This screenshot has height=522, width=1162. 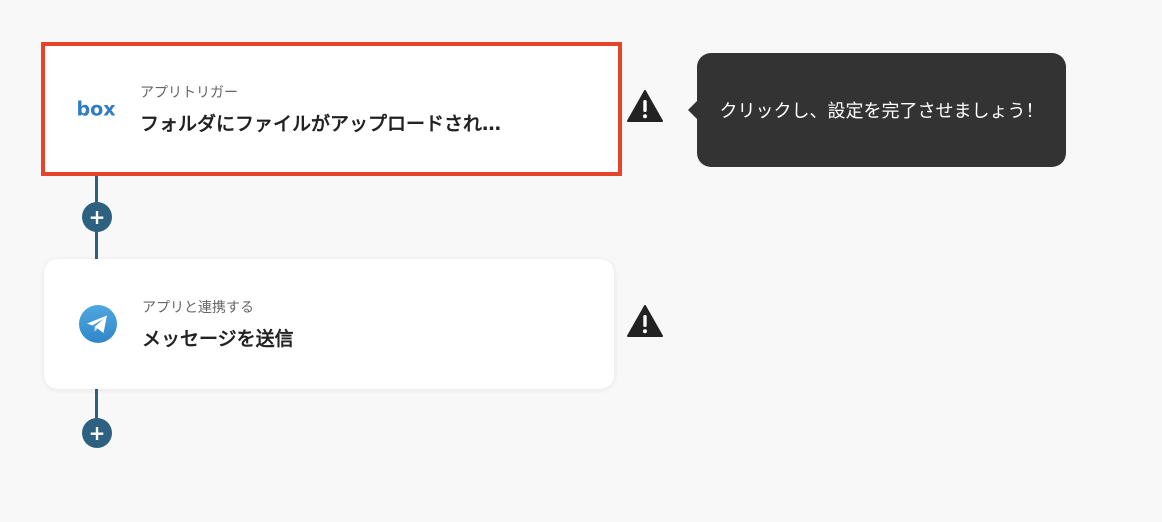 What do you see at coordinates (98, 324) in the screenshot?
I see `telegram-icon` at bounding box center [98, 324].